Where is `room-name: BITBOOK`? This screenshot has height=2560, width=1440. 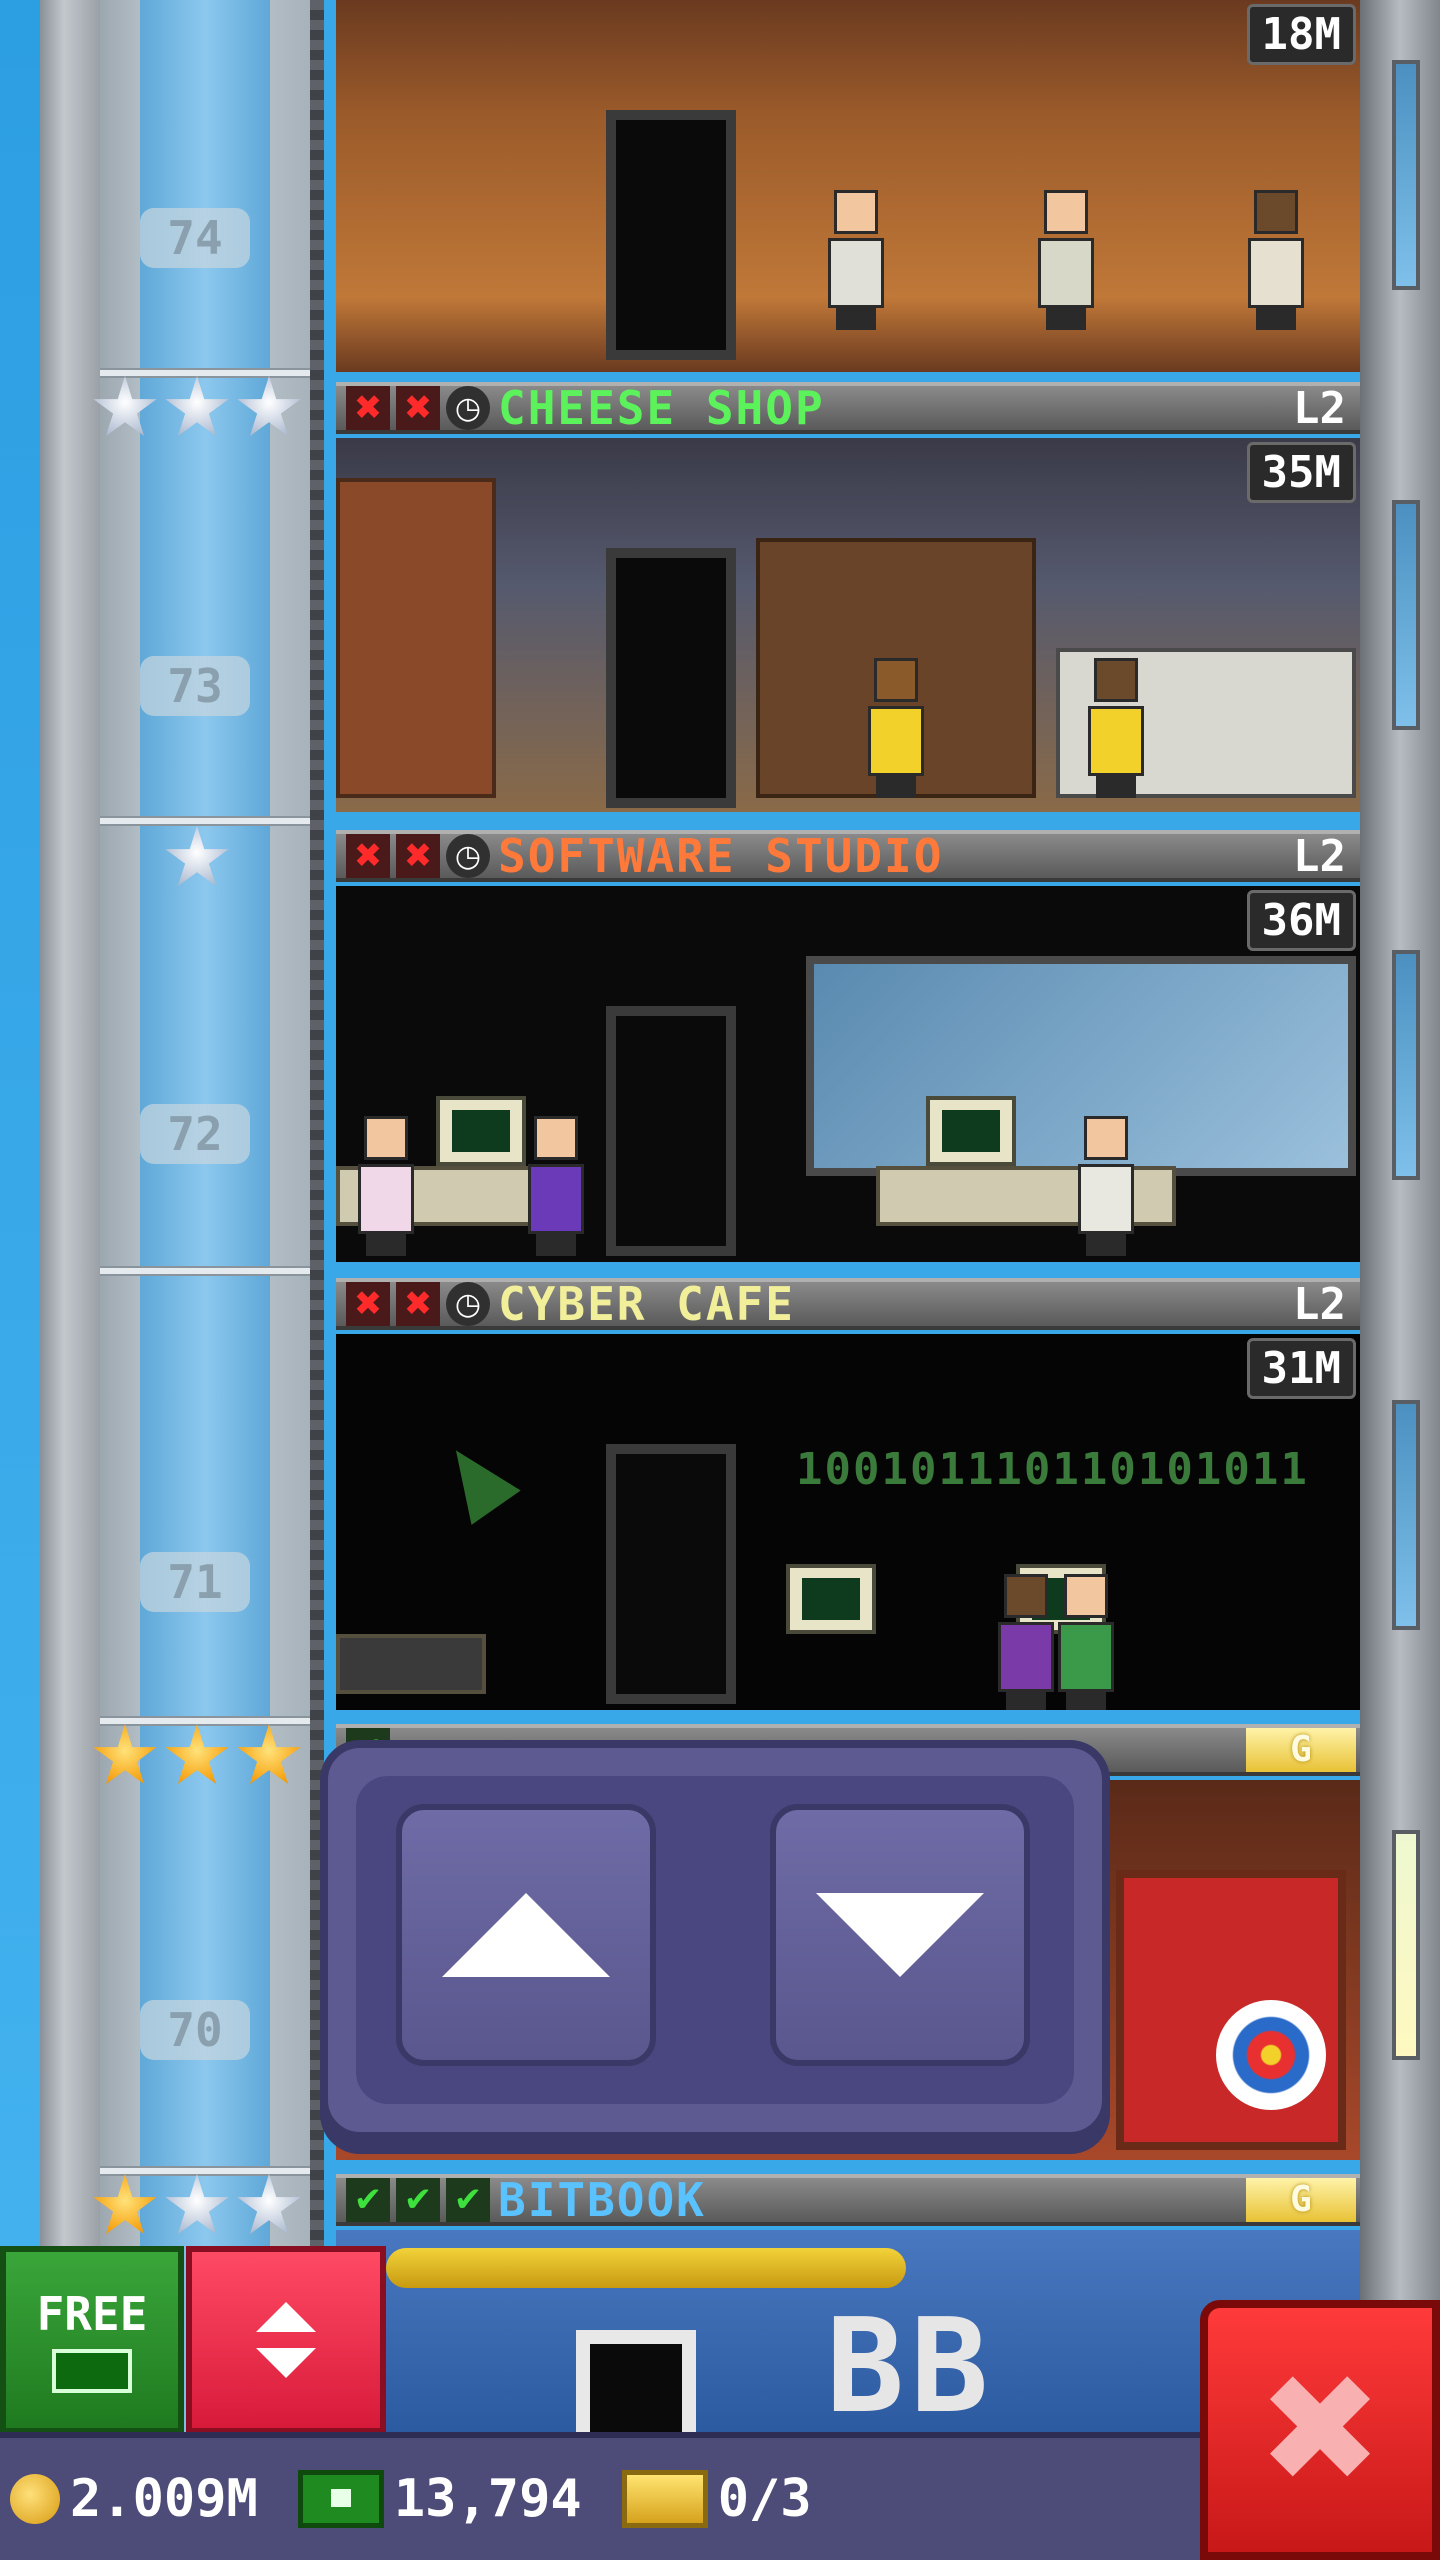
room-name: BITBOOK is located at coordinates (602, 2200).